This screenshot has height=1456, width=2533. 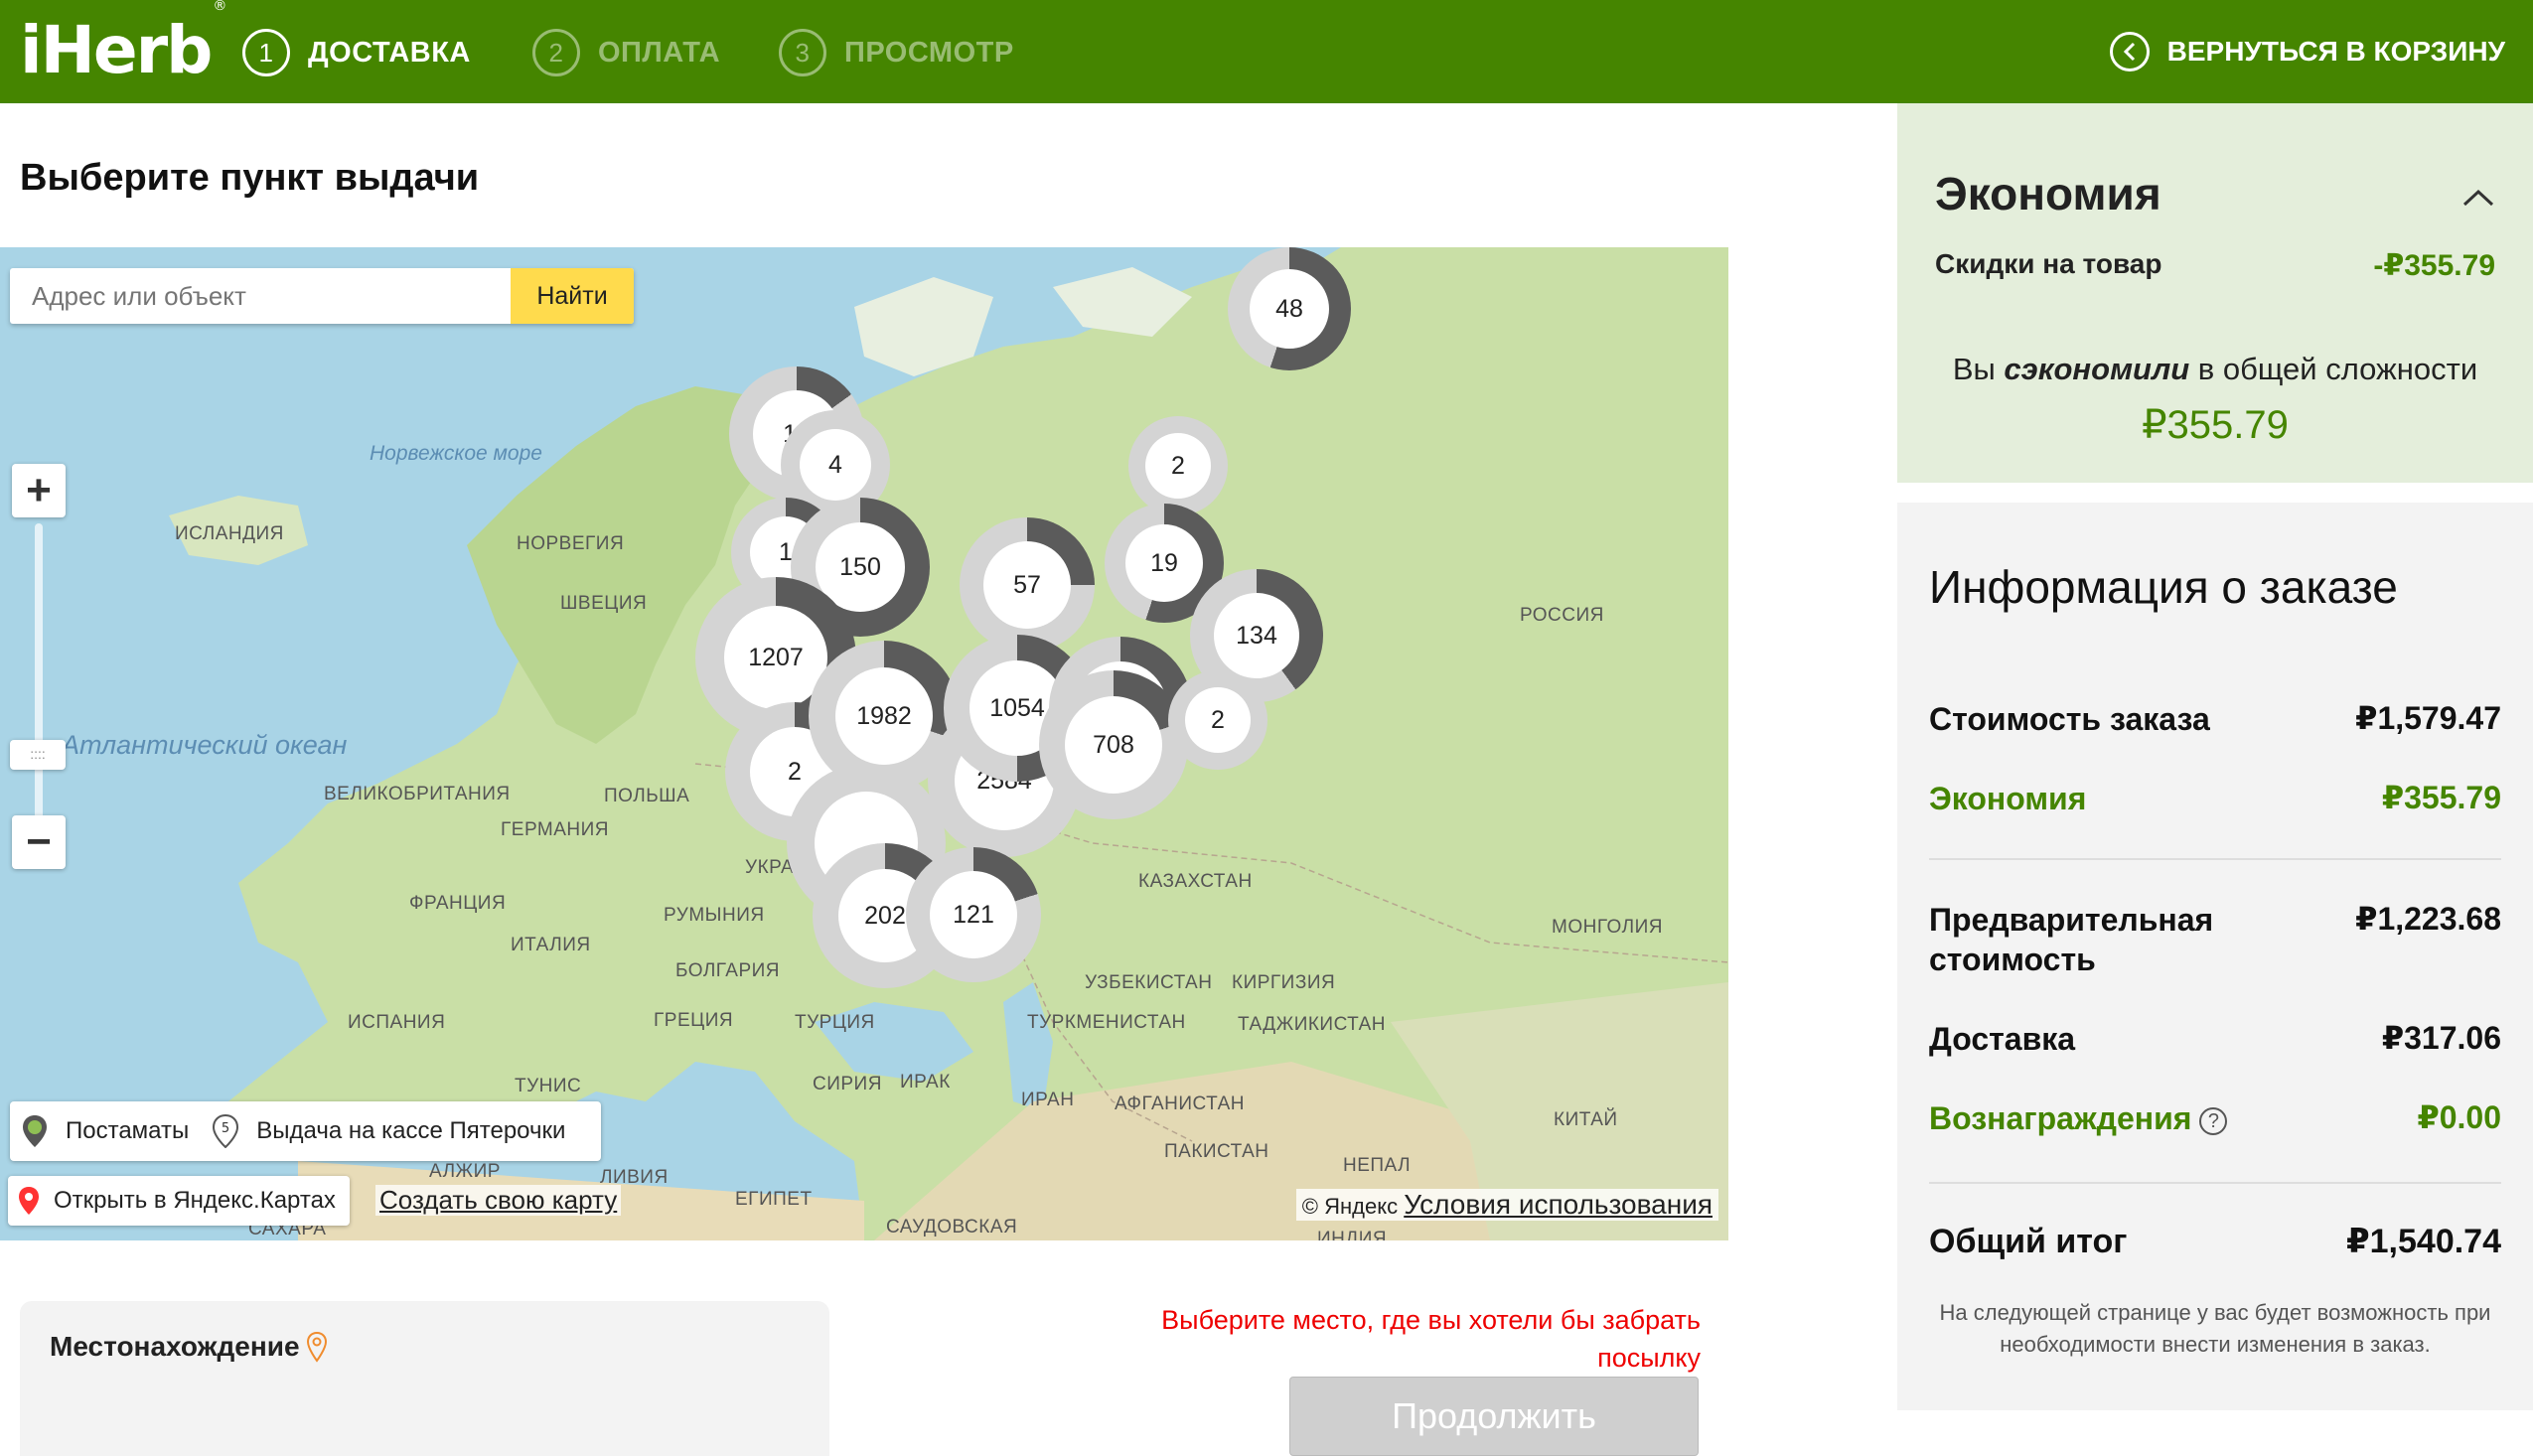 I want to click on svg-text: 5, so click(x=226, y=1128).